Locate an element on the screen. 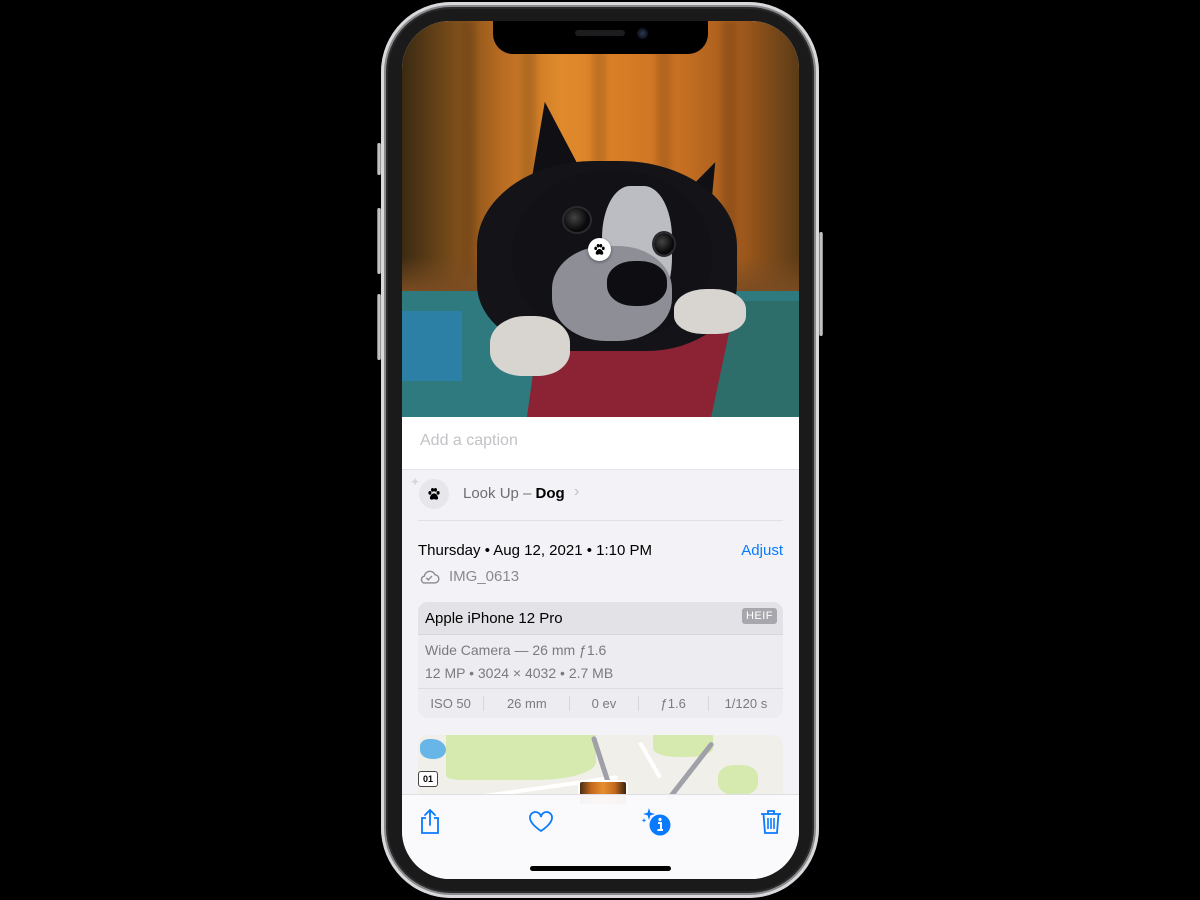  image-specs: 12 MP • 3024 × 4032 • 2.7 MB is located at coordinates (519, 673).